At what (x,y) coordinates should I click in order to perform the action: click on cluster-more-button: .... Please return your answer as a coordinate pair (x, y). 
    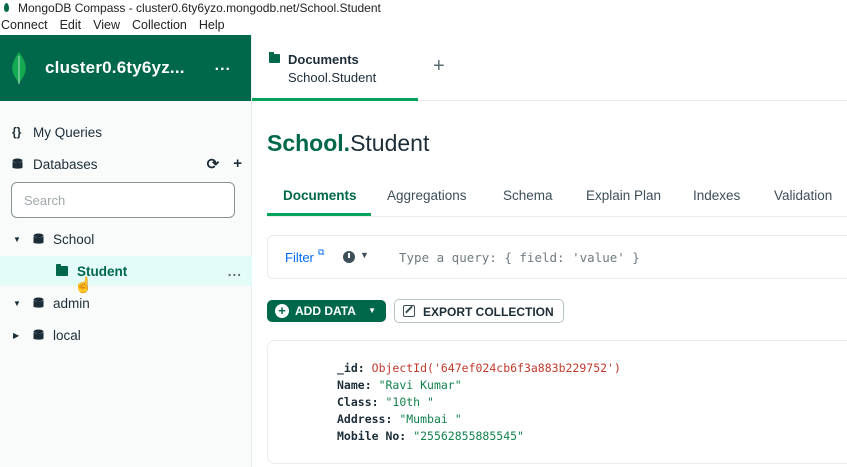
    Looking at the image, I should click on (223, 66).